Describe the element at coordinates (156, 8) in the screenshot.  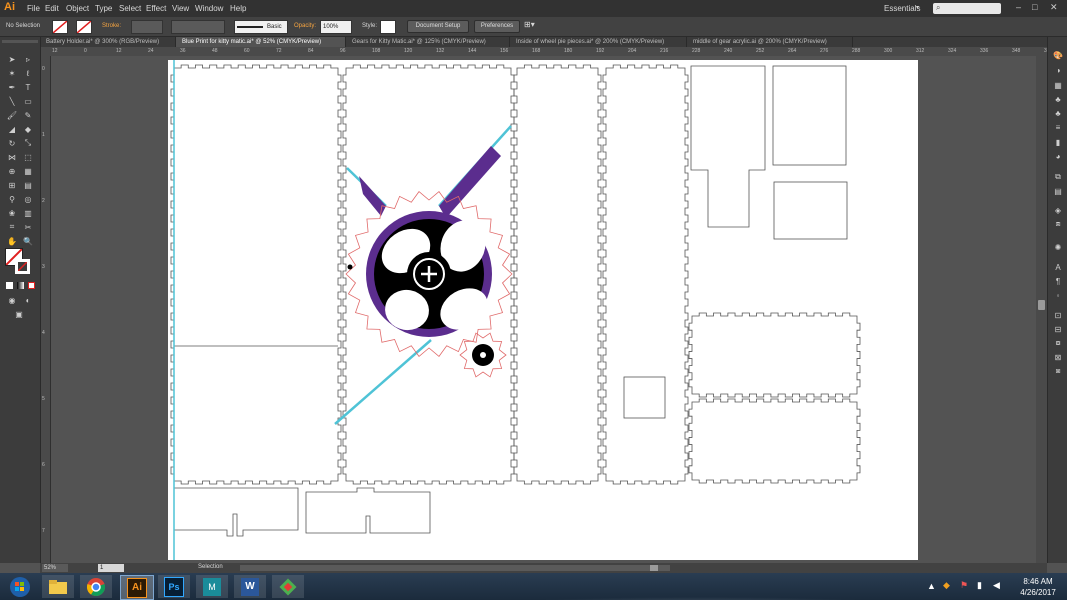
I see `menu-effect: Effect` at that location.